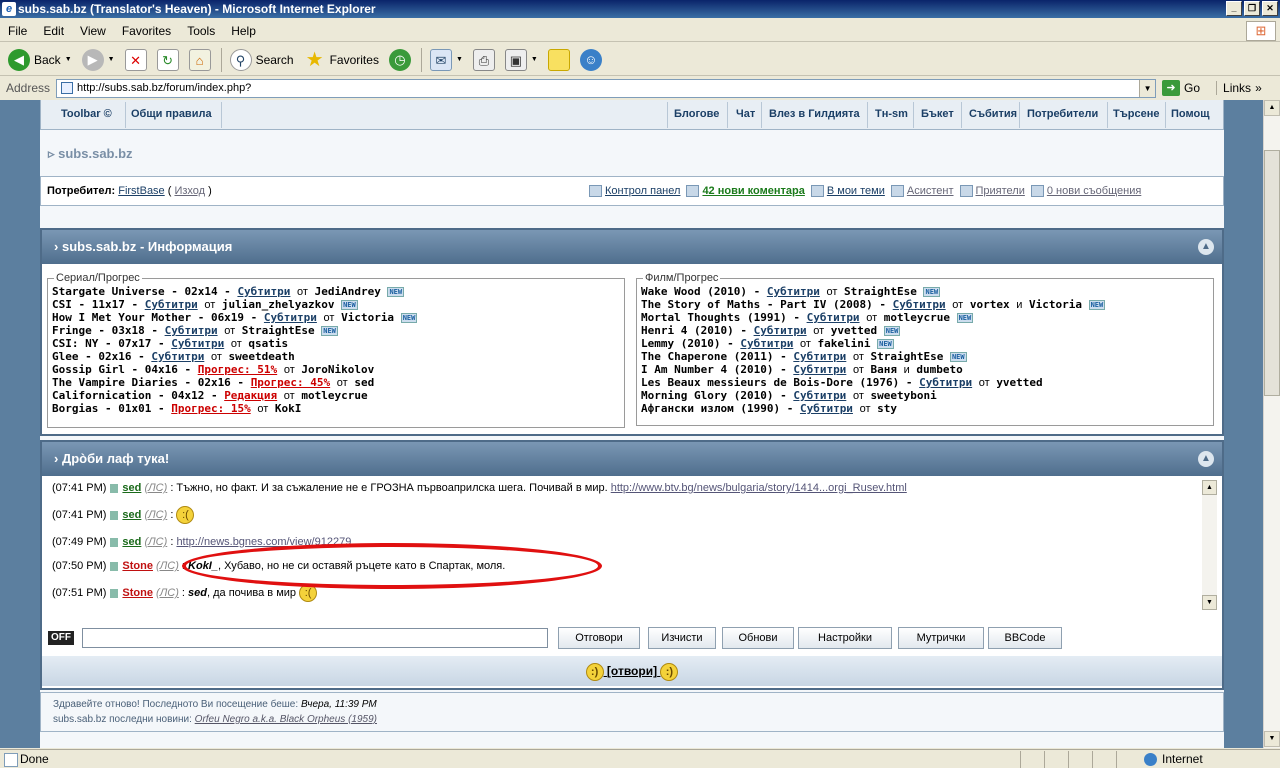  Describe the element at coordinates (591, 60) in the screenshot. I see `messenger-button: ☺` at that location.